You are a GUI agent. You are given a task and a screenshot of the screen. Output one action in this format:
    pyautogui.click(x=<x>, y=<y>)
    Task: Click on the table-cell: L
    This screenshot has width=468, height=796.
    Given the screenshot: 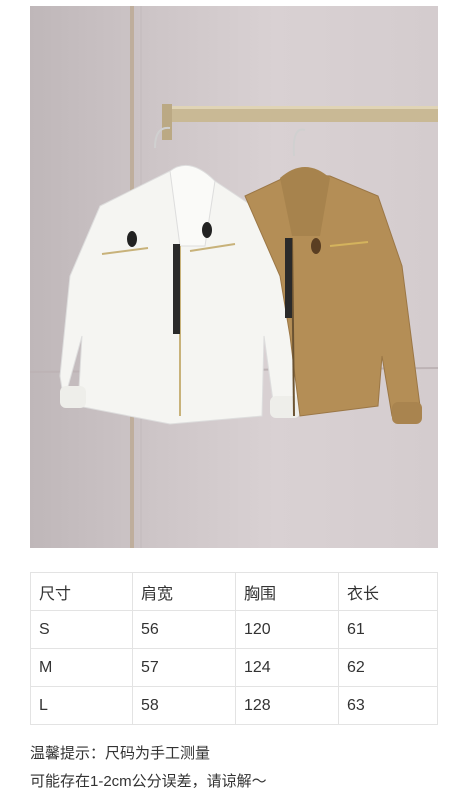 What is the action you would take?
    pyautogui.click(x=81, y=705)
    